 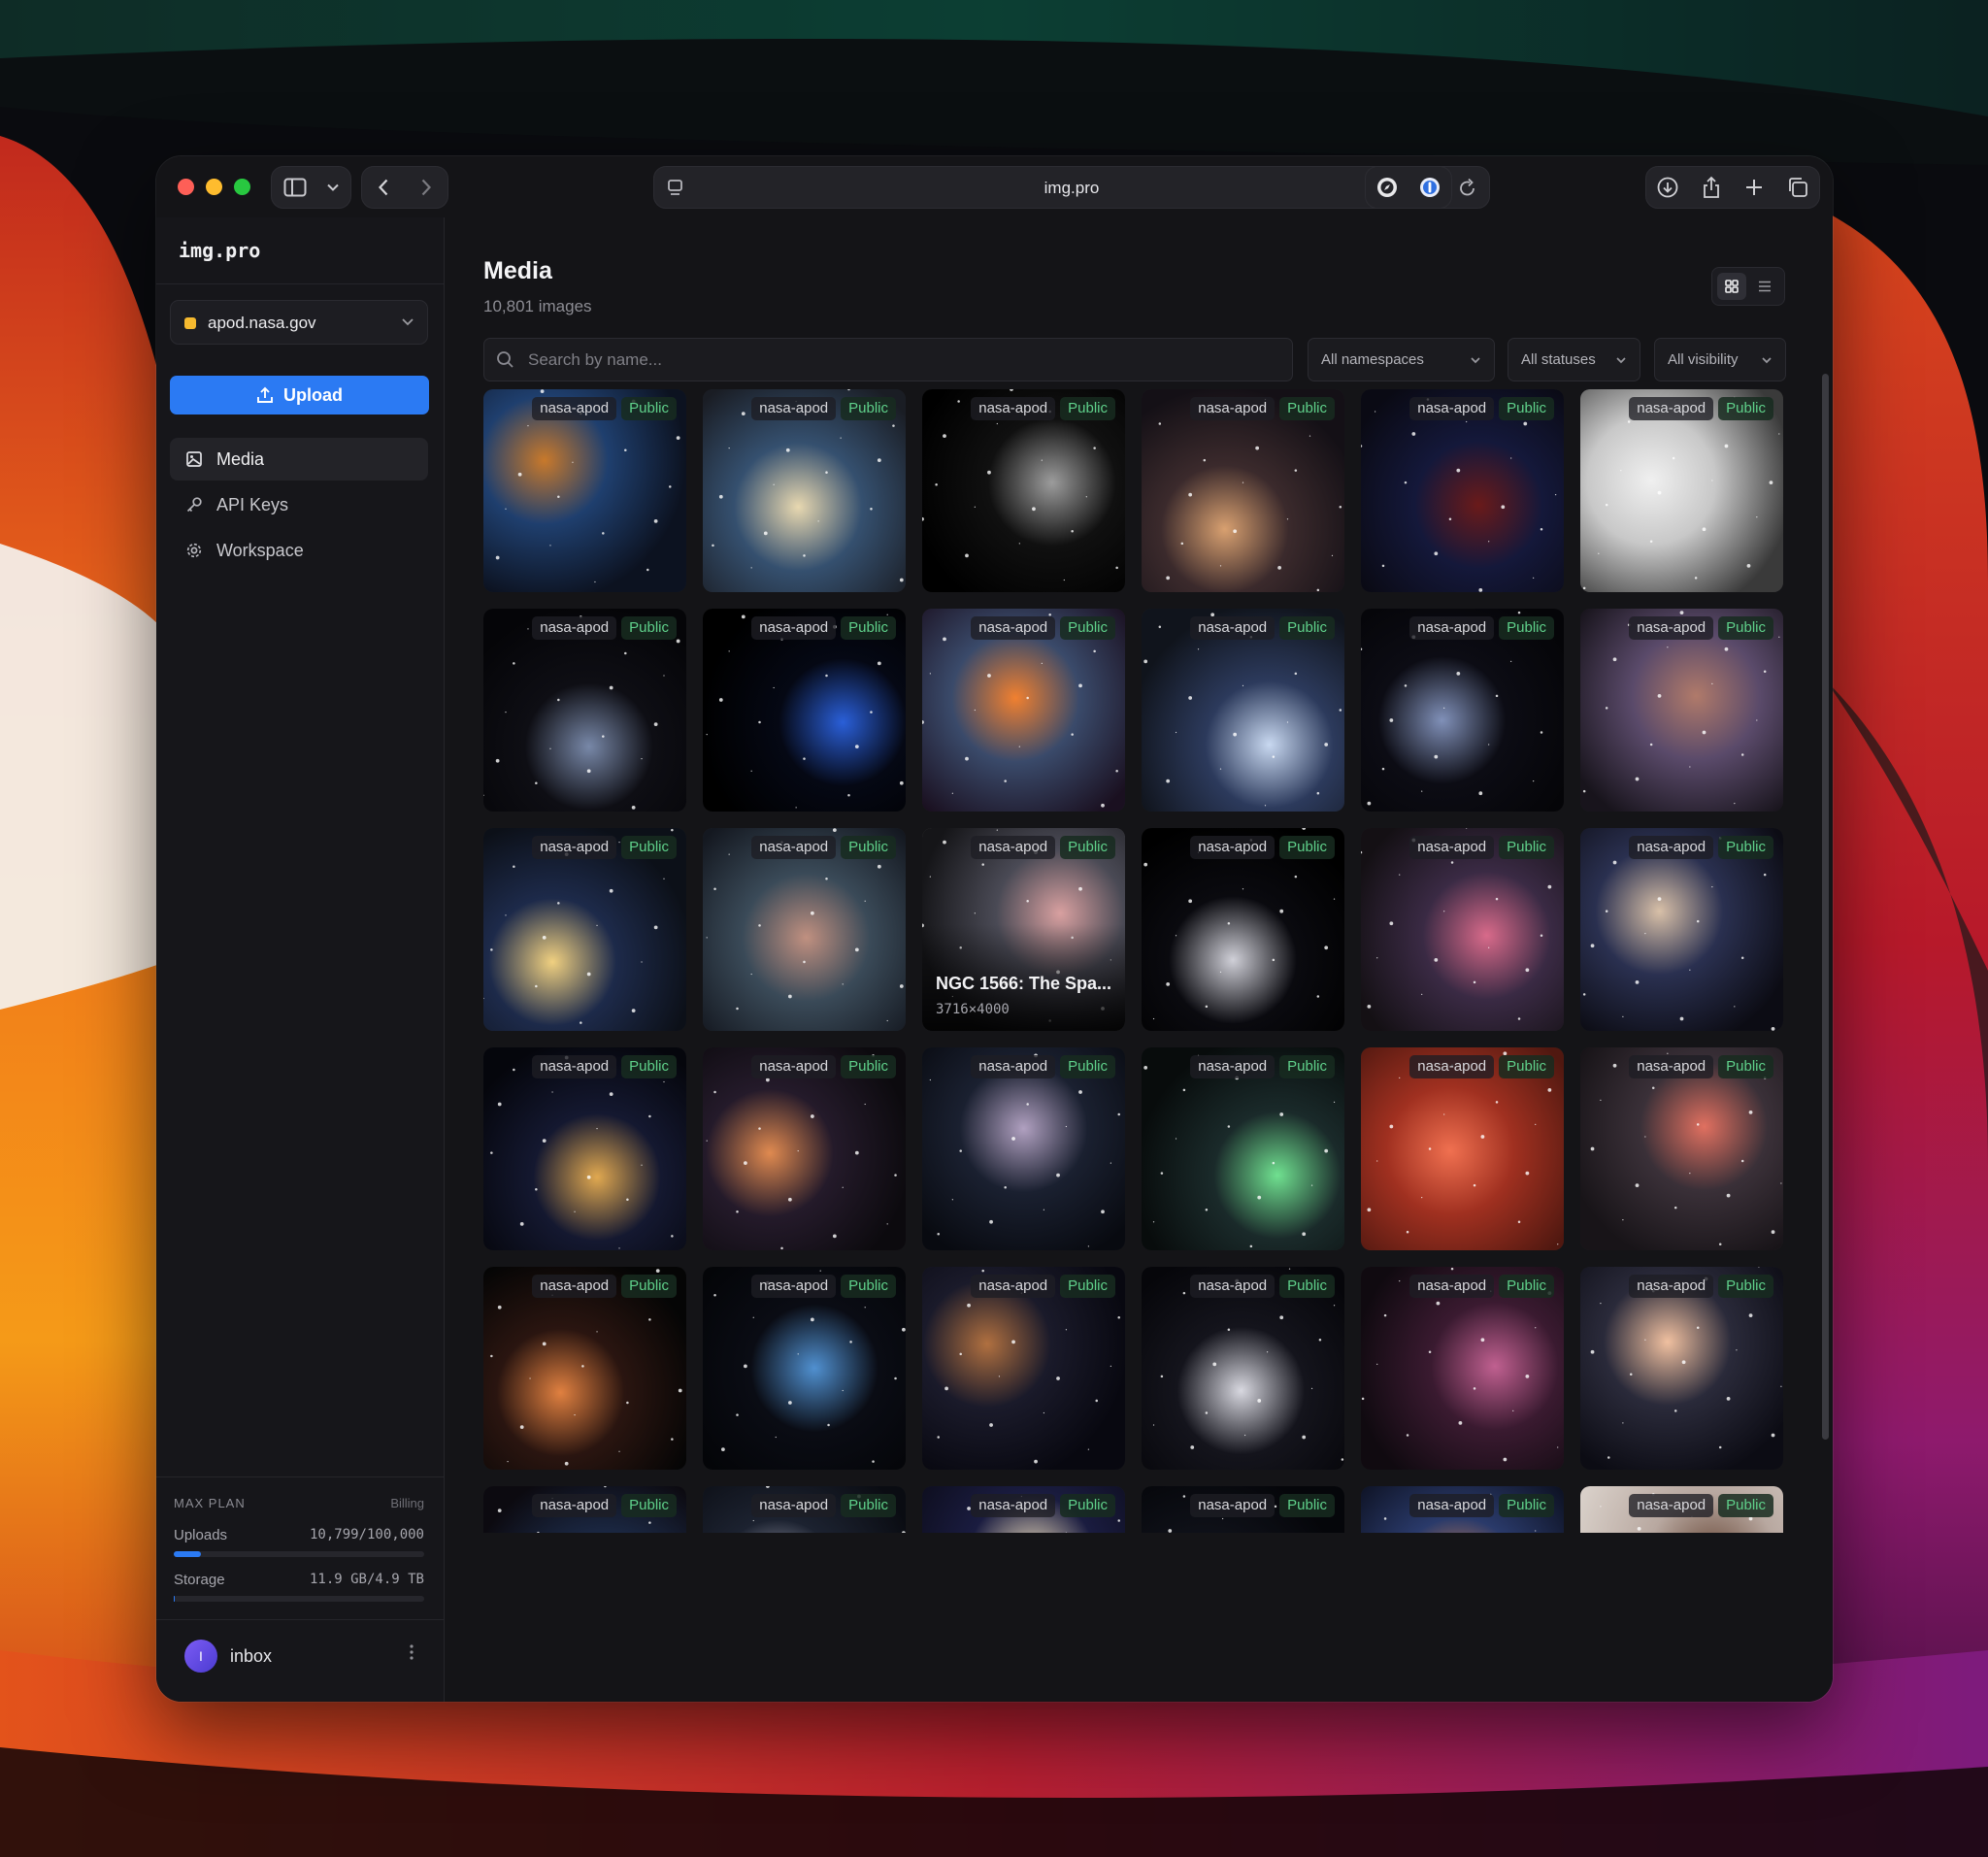 What do you see at coordinates (333, 187) in the screenshot?
I see `tab-group-dropdown` at bounding box center [333, 187].